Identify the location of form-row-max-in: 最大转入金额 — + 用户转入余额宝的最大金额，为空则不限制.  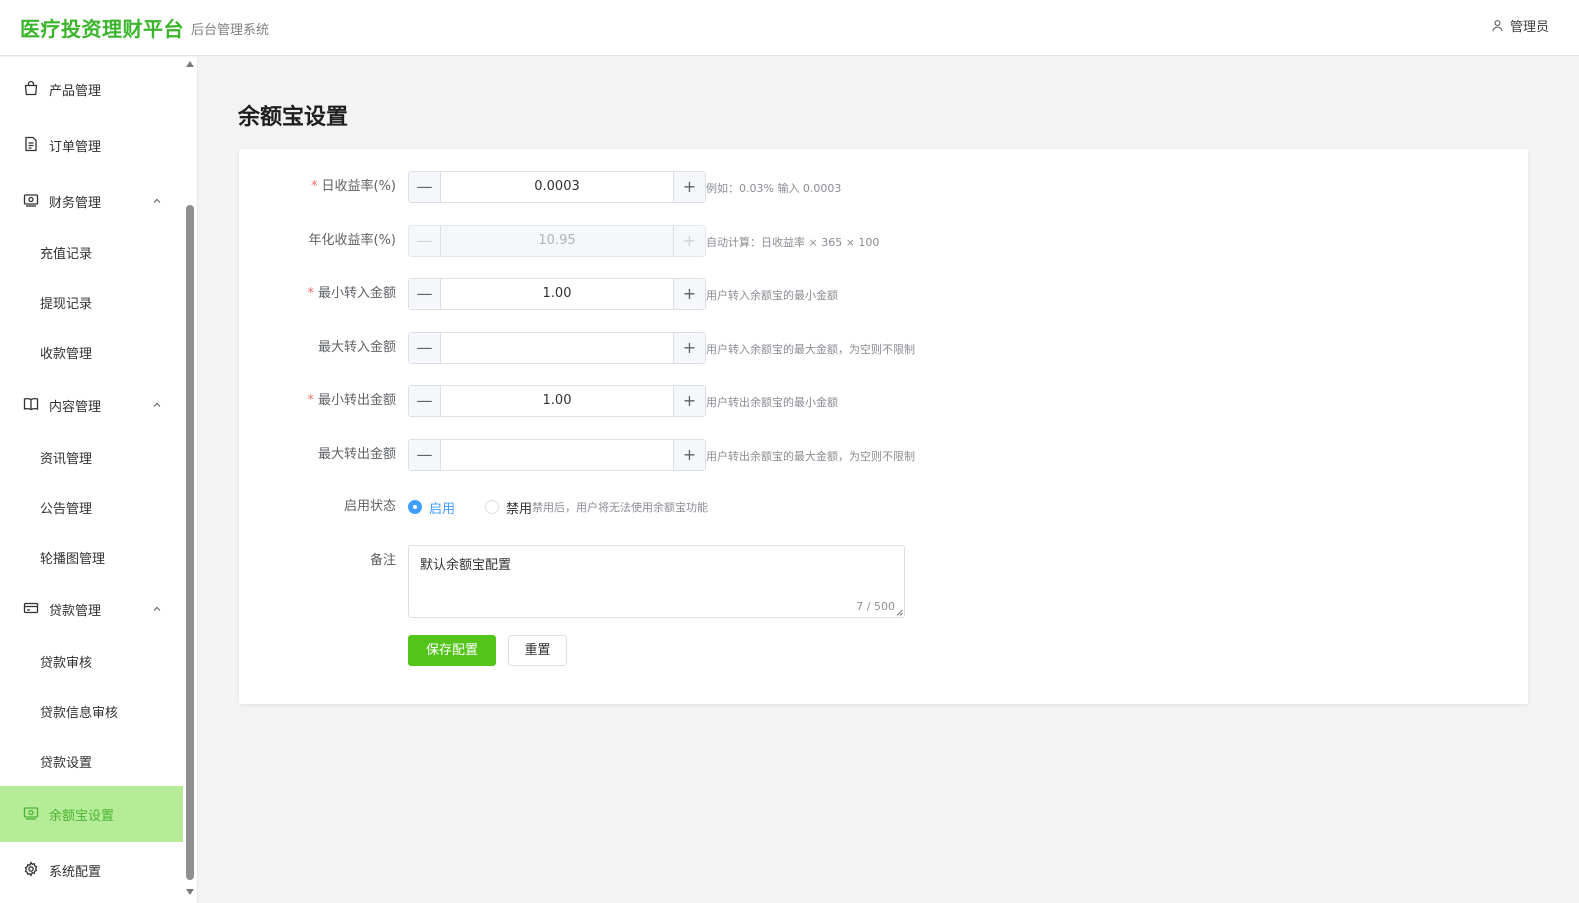
(883, 348).